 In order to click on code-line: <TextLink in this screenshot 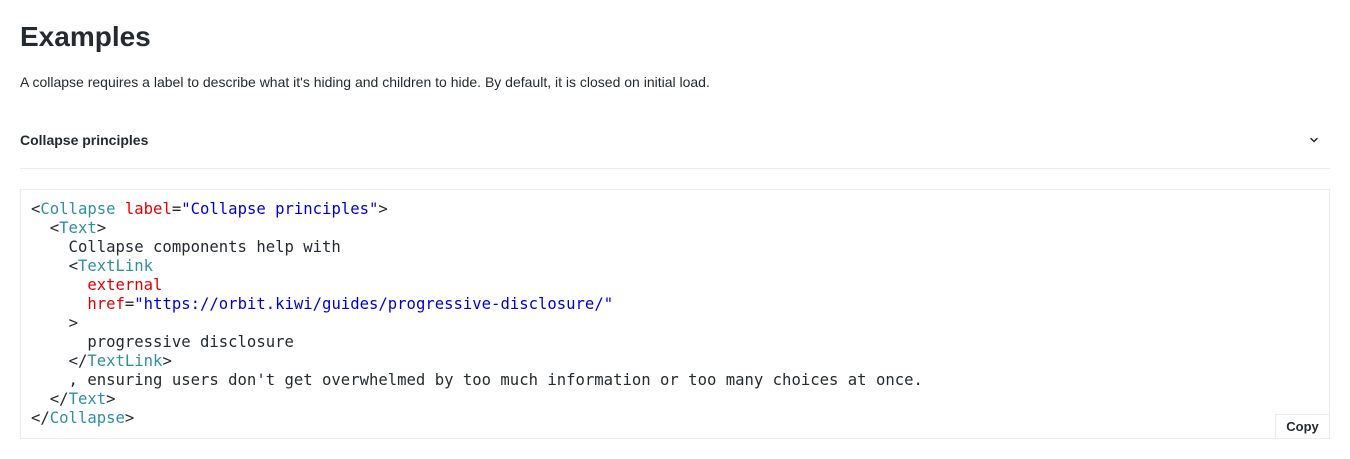, I will do `click(477, 266)`.